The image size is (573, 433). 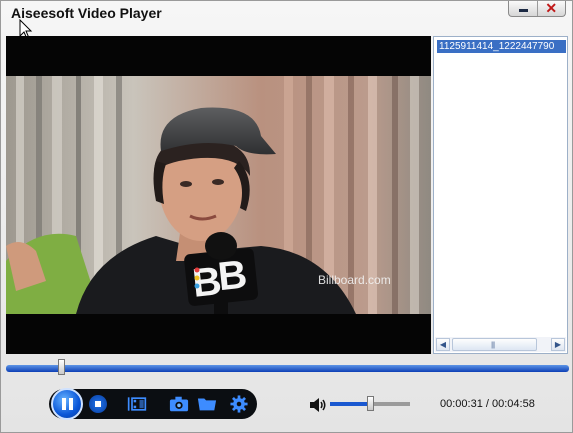 What do you see at coordinates (239, 404) in the screenshot?
I see `gear-icon` at bounding box center [239, 404].